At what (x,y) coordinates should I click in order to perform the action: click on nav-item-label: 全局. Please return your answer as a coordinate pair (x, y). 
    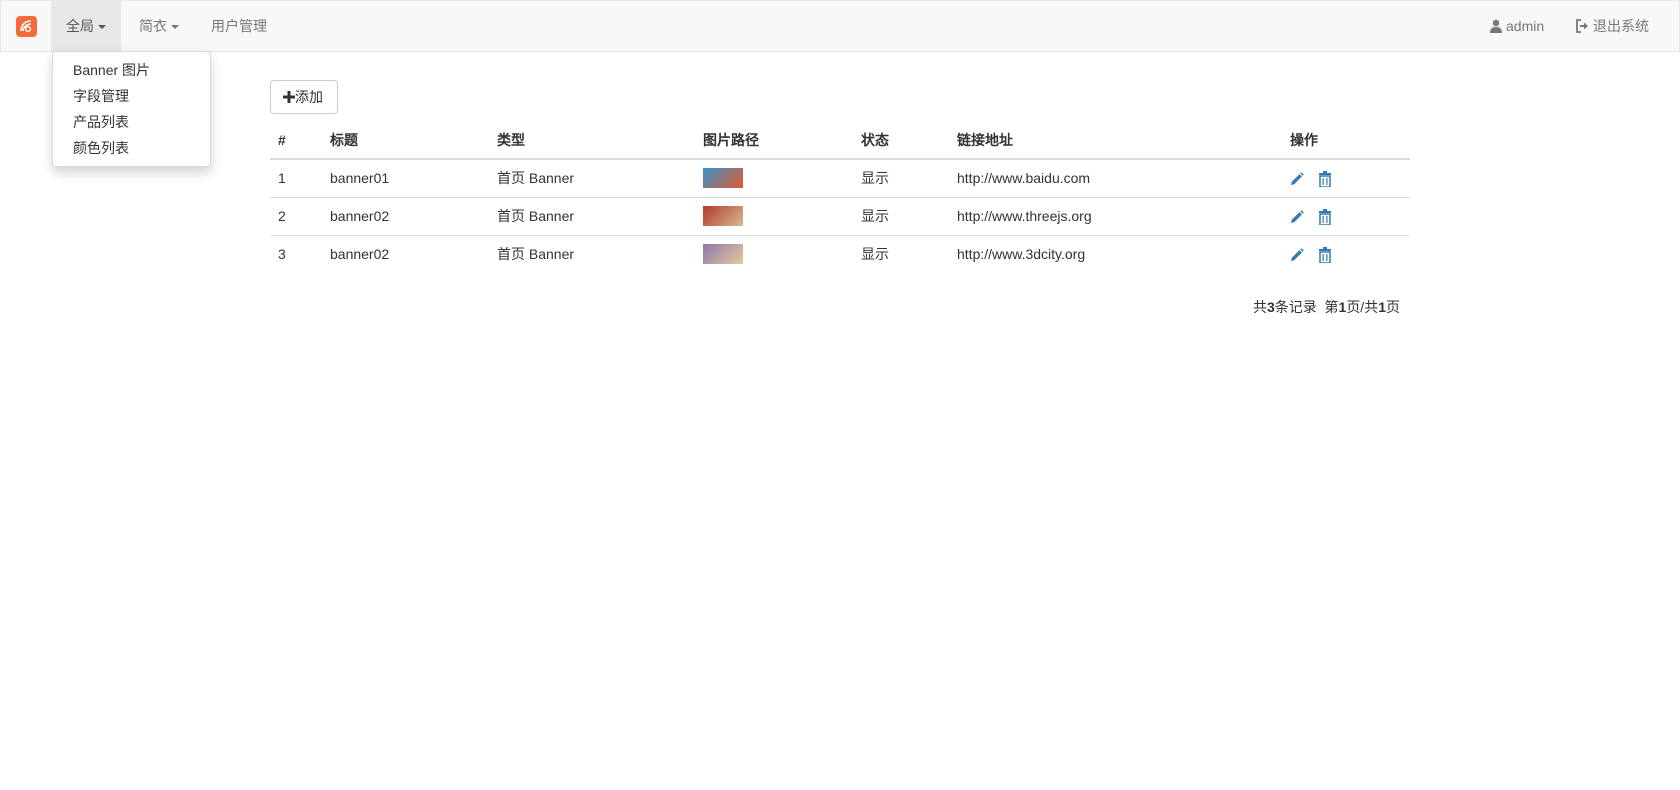
    Looking at the image, I should click on (80, 26).